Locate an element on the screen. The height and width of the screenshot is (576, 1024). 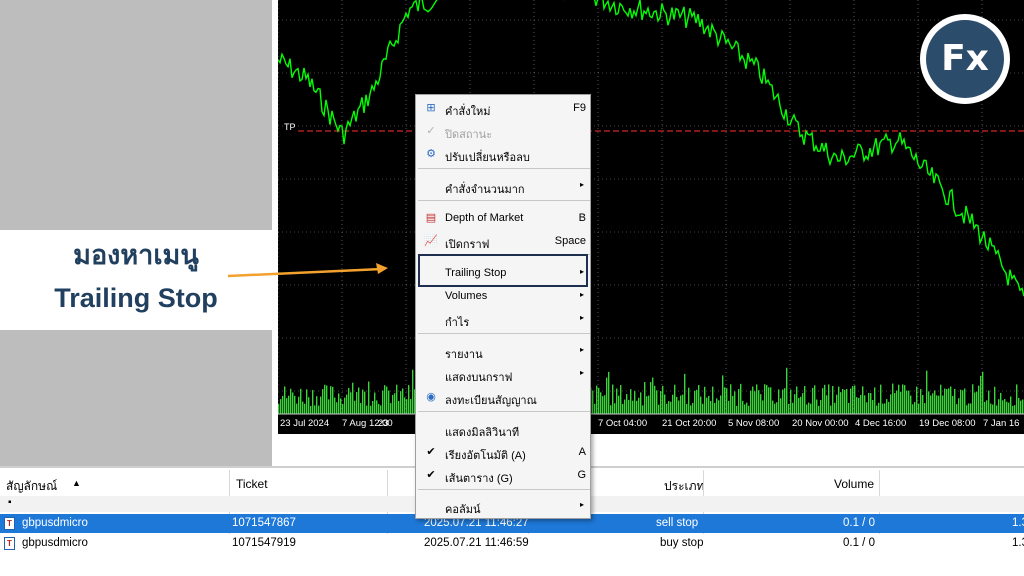
cell-time: 2025.07.21 11:46:59 is located at coordinates (476, 543).